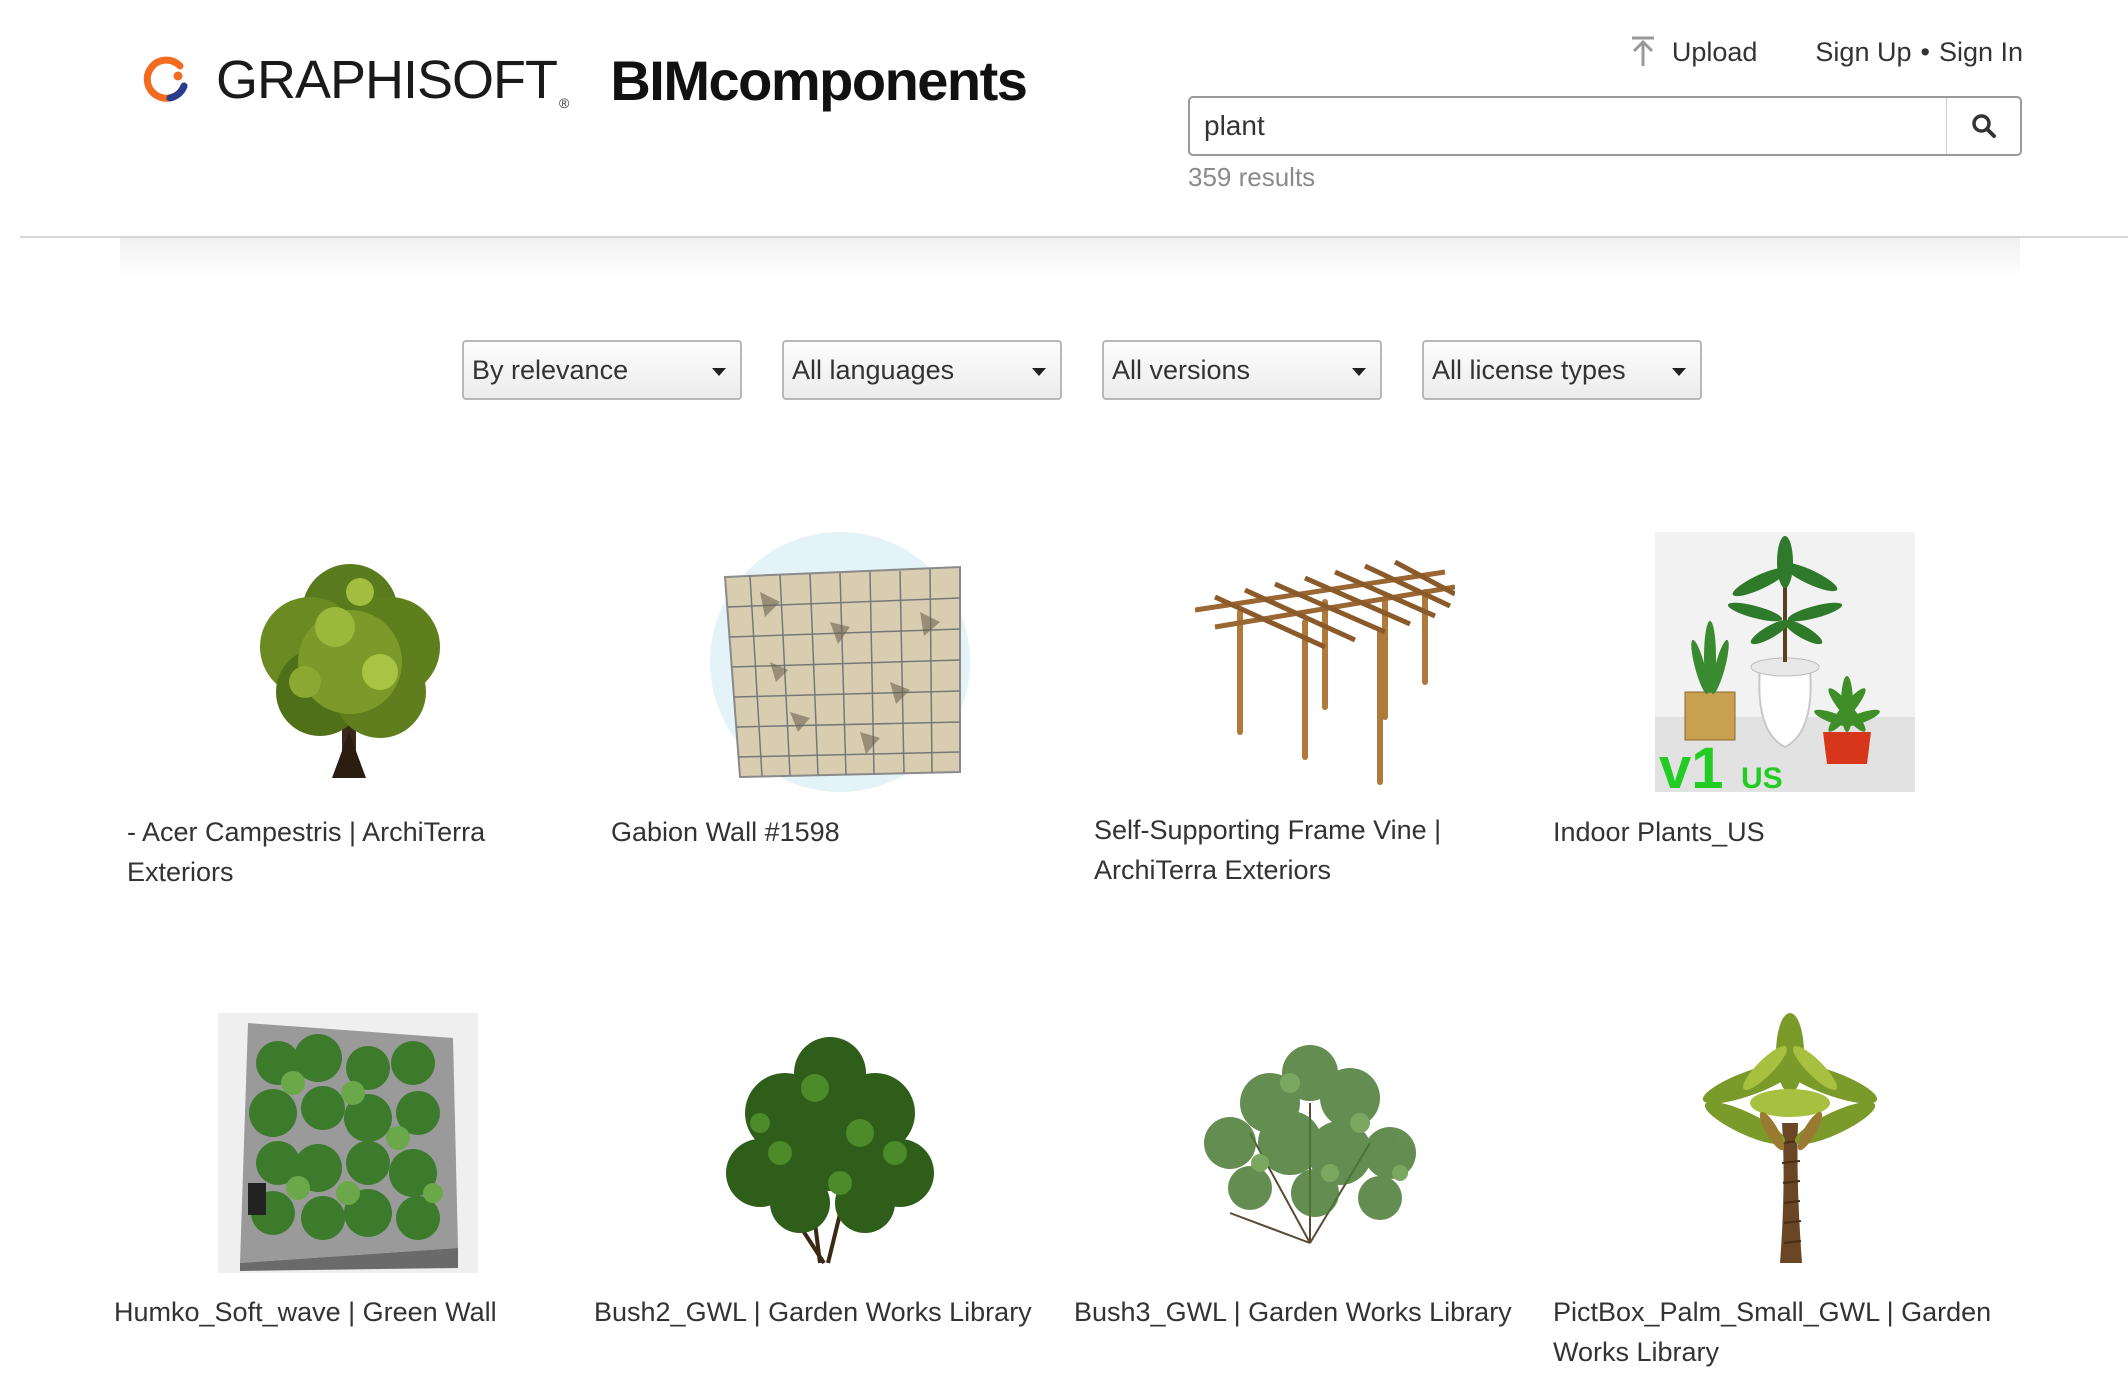 Image resolution: width=2128 pixels, height=1396 pixels. Describe the element at coordinates (350, 662) in the screenshot. I see `tree-thumbnail-icon` at that location.